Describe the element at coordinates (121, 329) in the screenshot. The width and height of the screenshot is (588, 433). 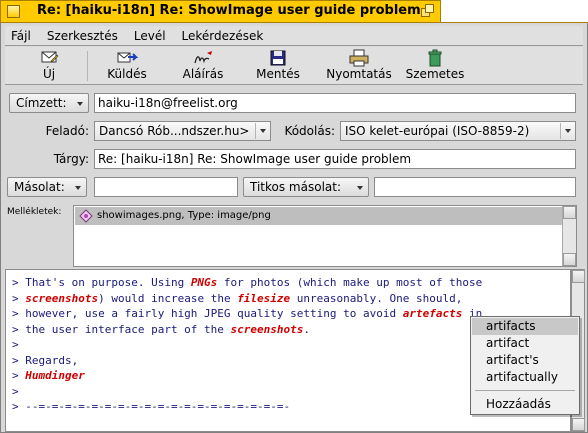
I see `body-text-span: > the user interface part of the` at that location.